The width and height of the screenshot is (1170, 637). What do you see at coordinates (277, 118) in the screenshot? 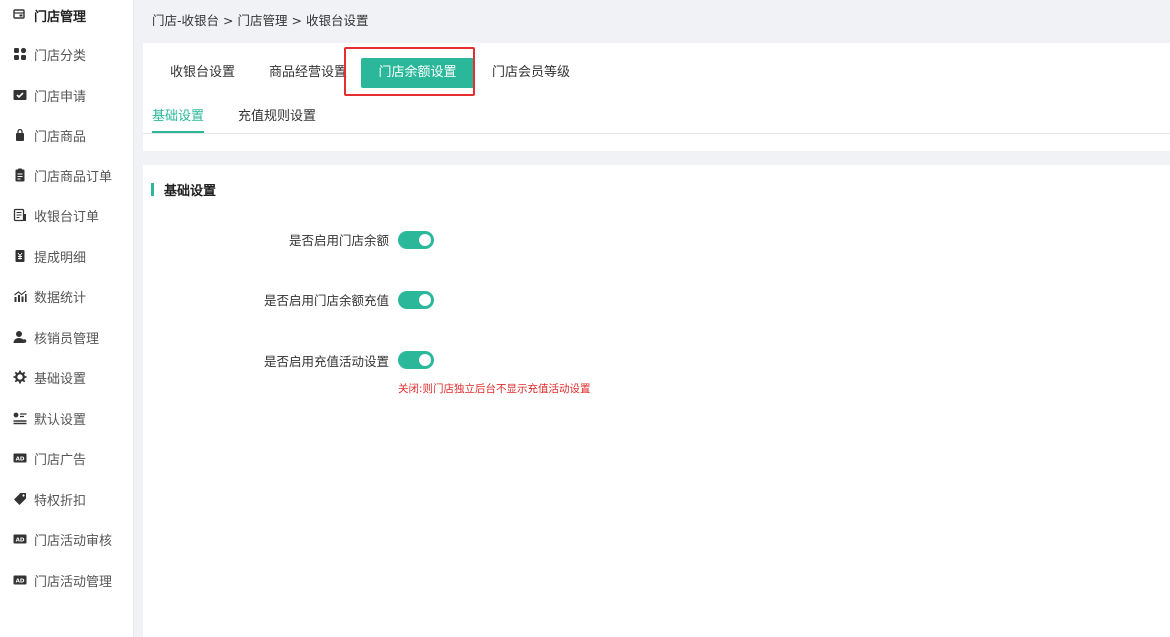
I see `subtab-recharge-rule-settings: 充值规则设置` at bounding box center [277, 118].